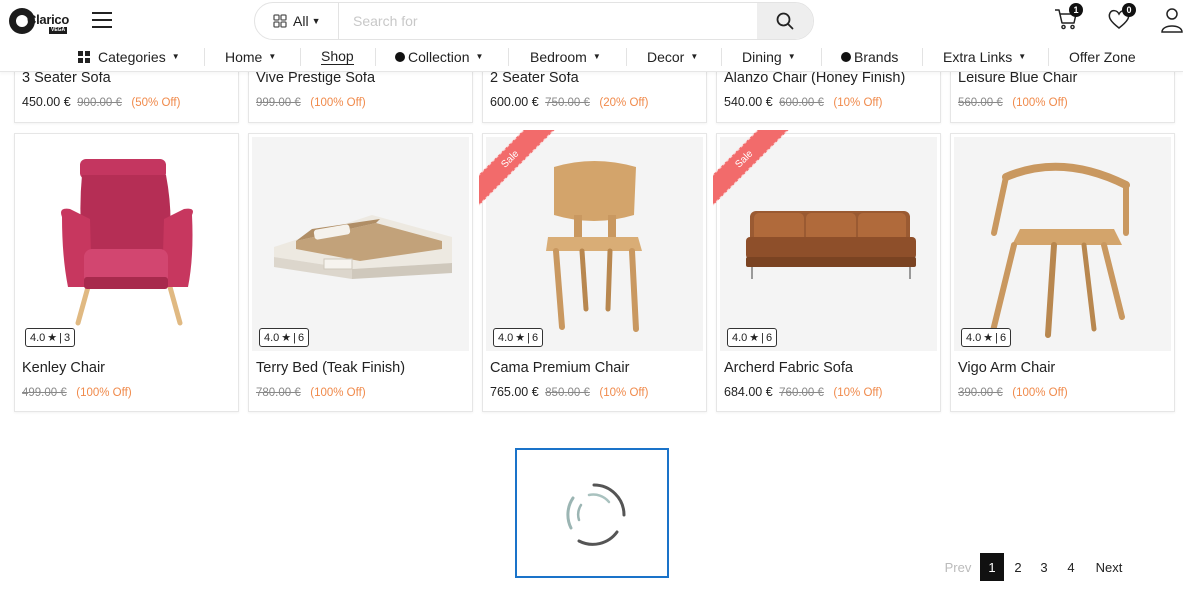  What do you see at coordinates (126, 244) in the screenshot?
I see `product-image: 4.0 ★ | 3` at bounding box center [126, 244].